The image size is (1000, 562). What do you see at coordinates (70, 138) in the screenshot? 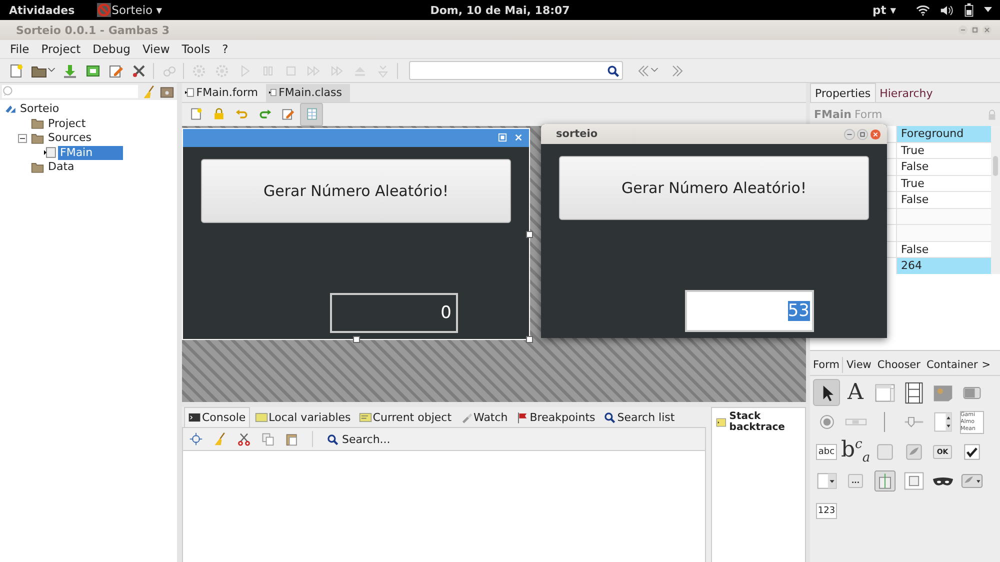
I see `tree-item: Sources` at bounding box center [70, 138].